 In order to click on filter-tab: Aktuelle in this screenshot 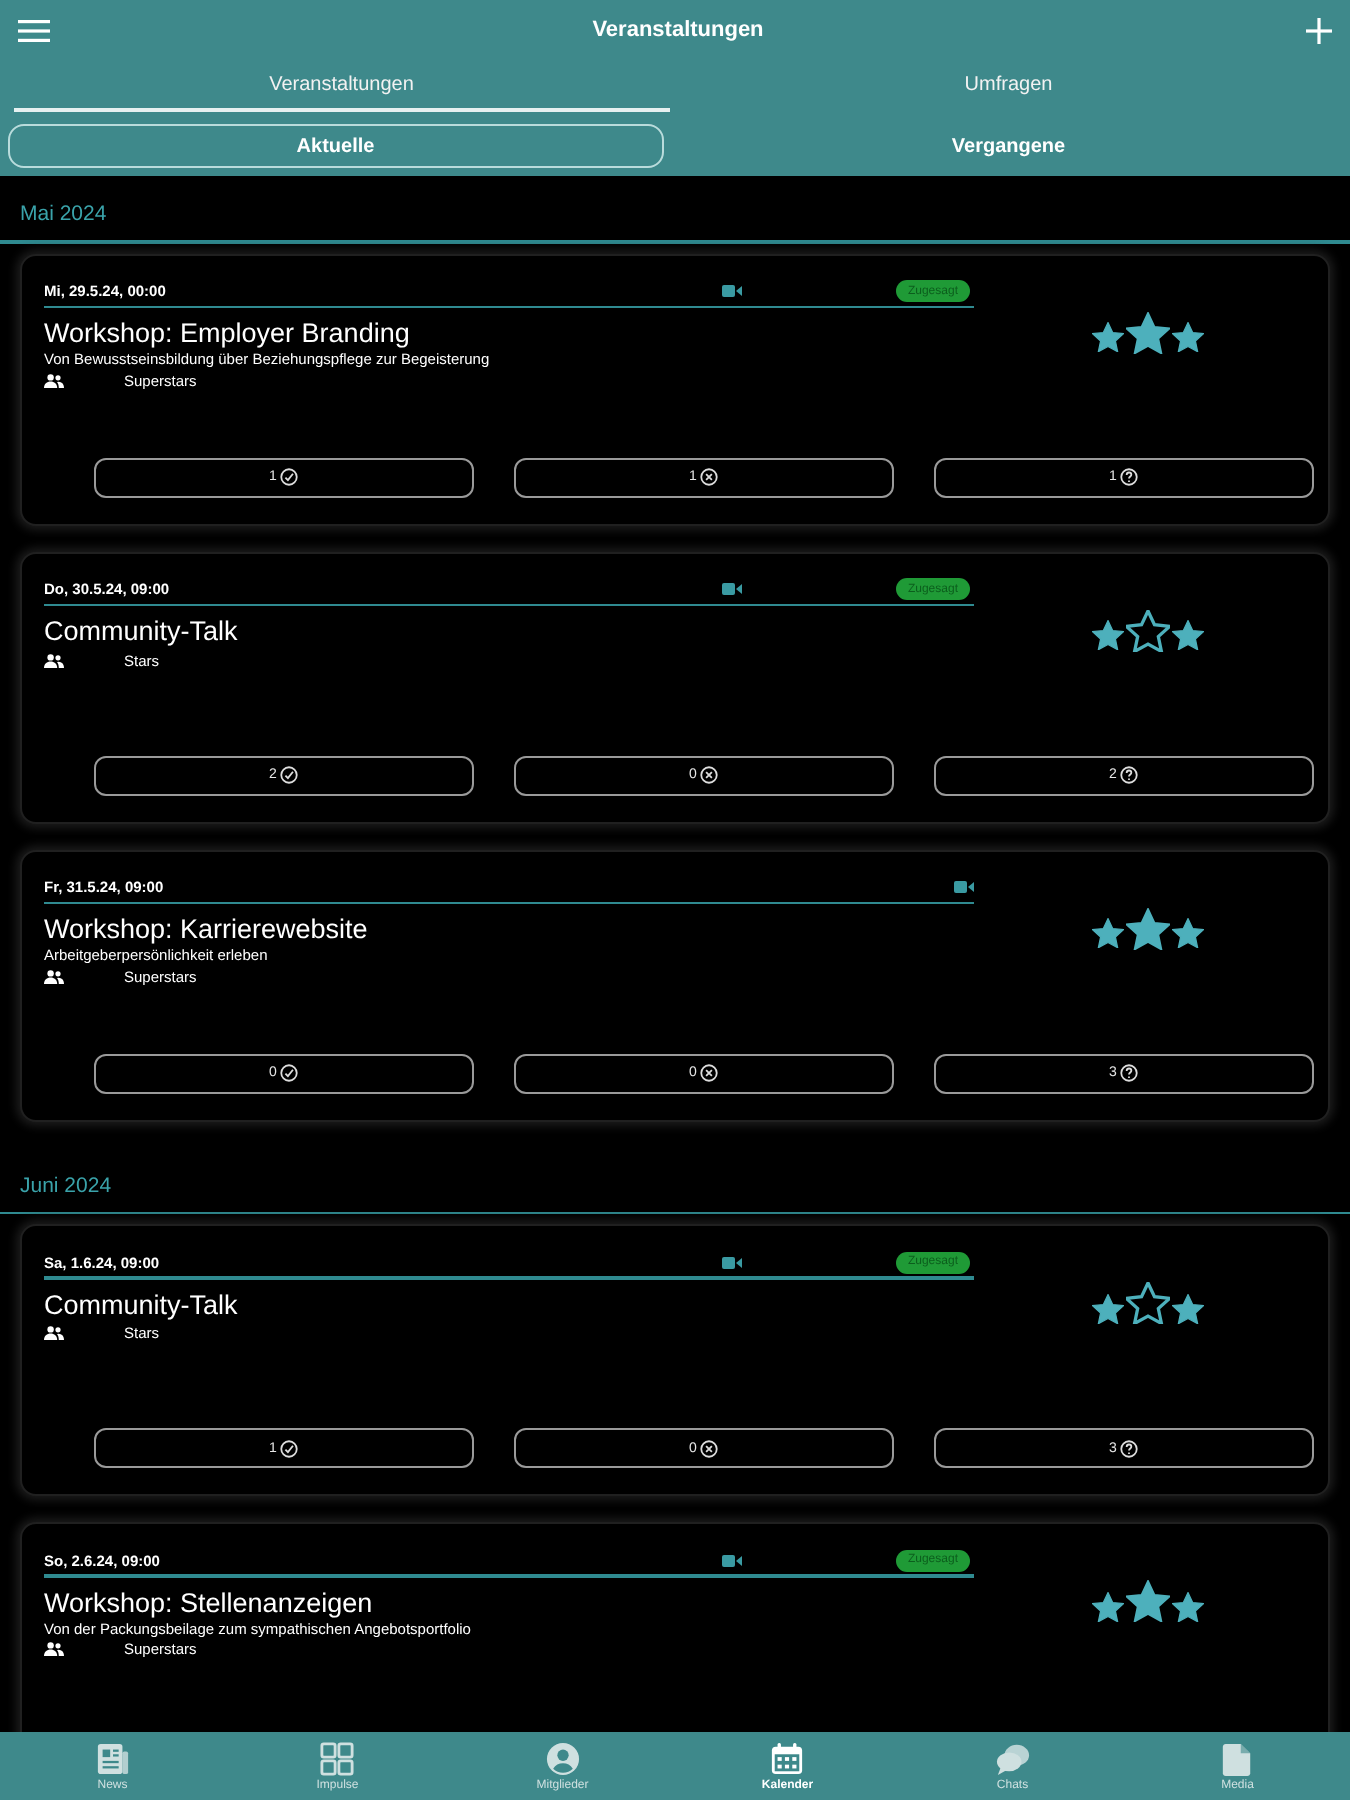, I will do `click(335, 146)`.